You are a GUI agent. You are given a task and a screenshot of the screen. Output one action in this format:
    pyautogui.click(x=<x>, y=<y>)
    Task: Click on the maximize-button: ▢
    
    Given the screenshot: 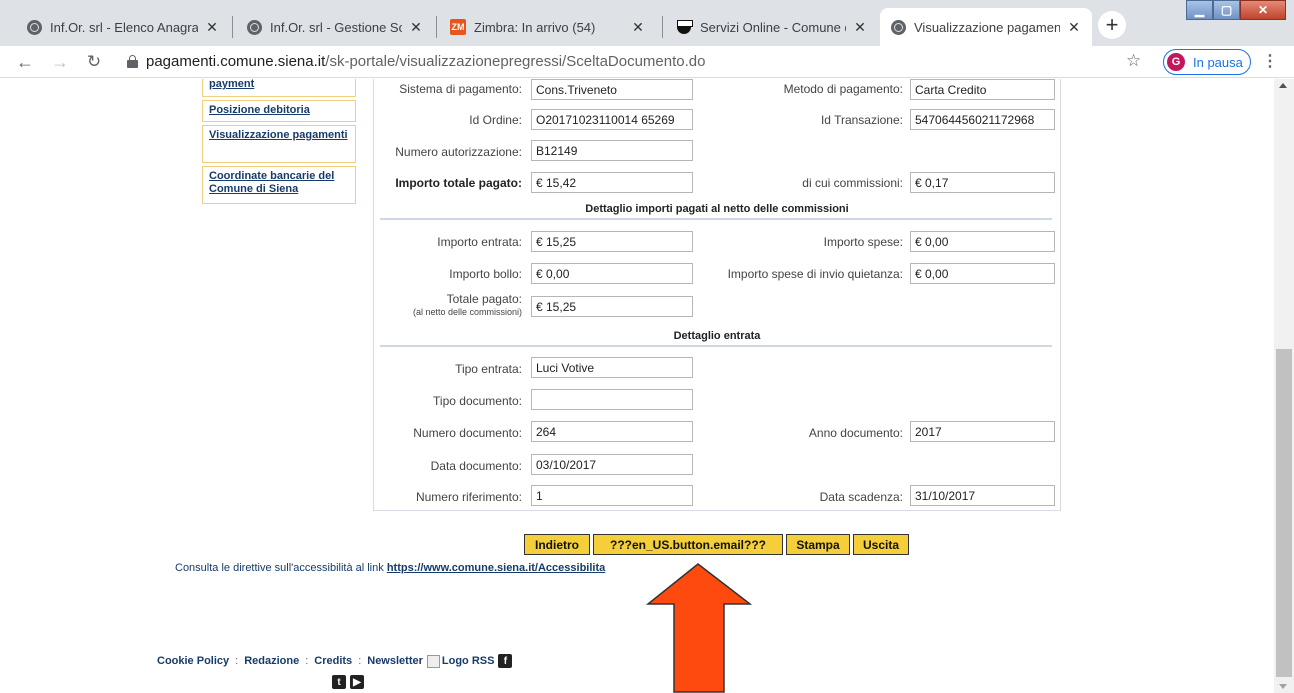 What is the action you would take?
    pyautogui.click(x=1226, y=10)
    